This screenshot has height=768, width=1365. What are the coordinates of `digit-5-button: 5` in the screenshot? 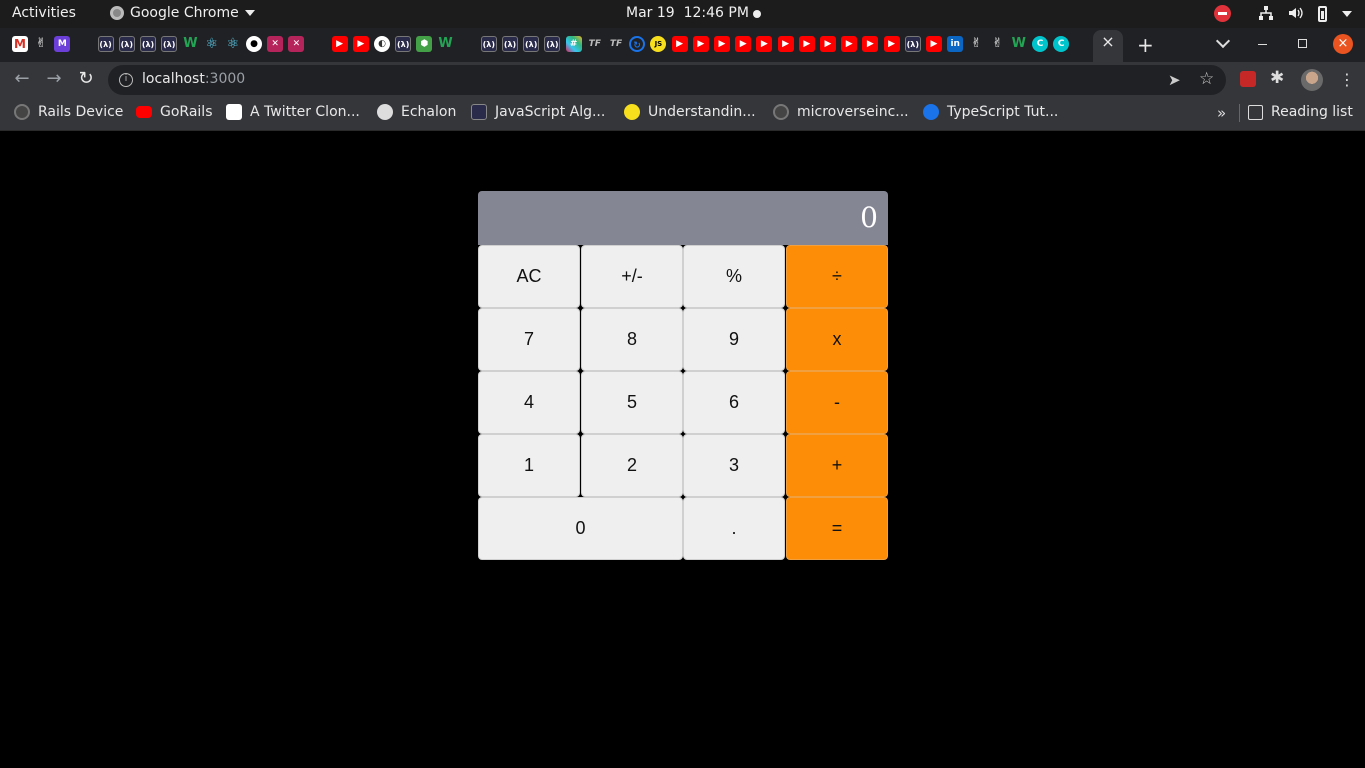 It's located at (632, 402).